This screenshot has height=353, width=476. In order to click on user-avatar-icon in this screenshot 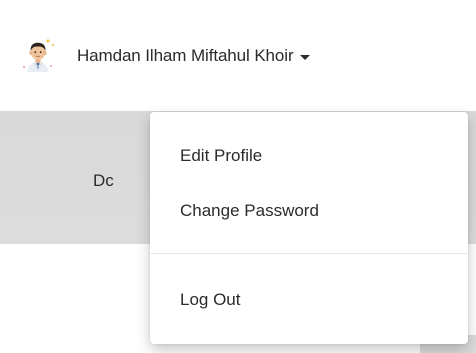, I will do `click(38, 56)`.